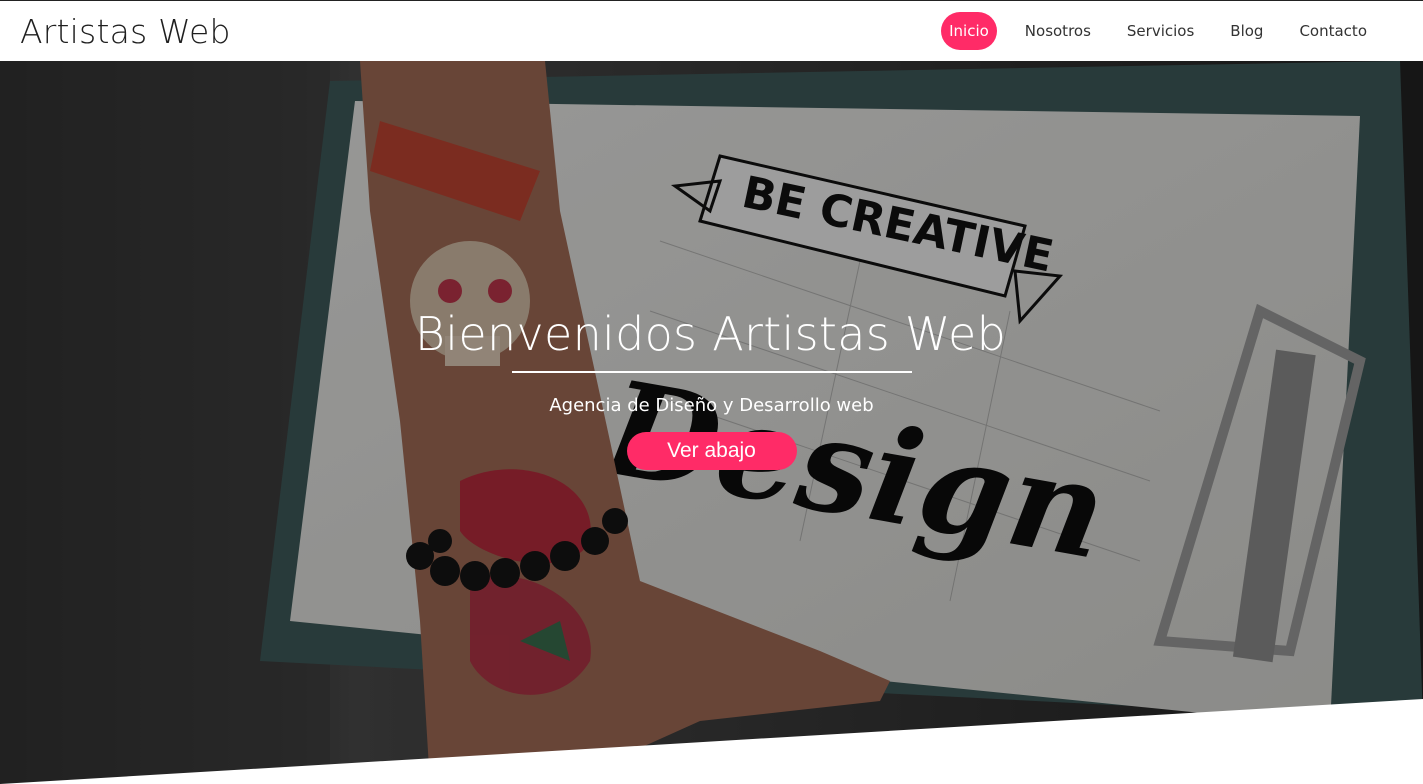 Image resolution: width=1423 pixels, height=784 pixels. I want to click on ver-abajo-button: Ver abajo, so click(711, 451).